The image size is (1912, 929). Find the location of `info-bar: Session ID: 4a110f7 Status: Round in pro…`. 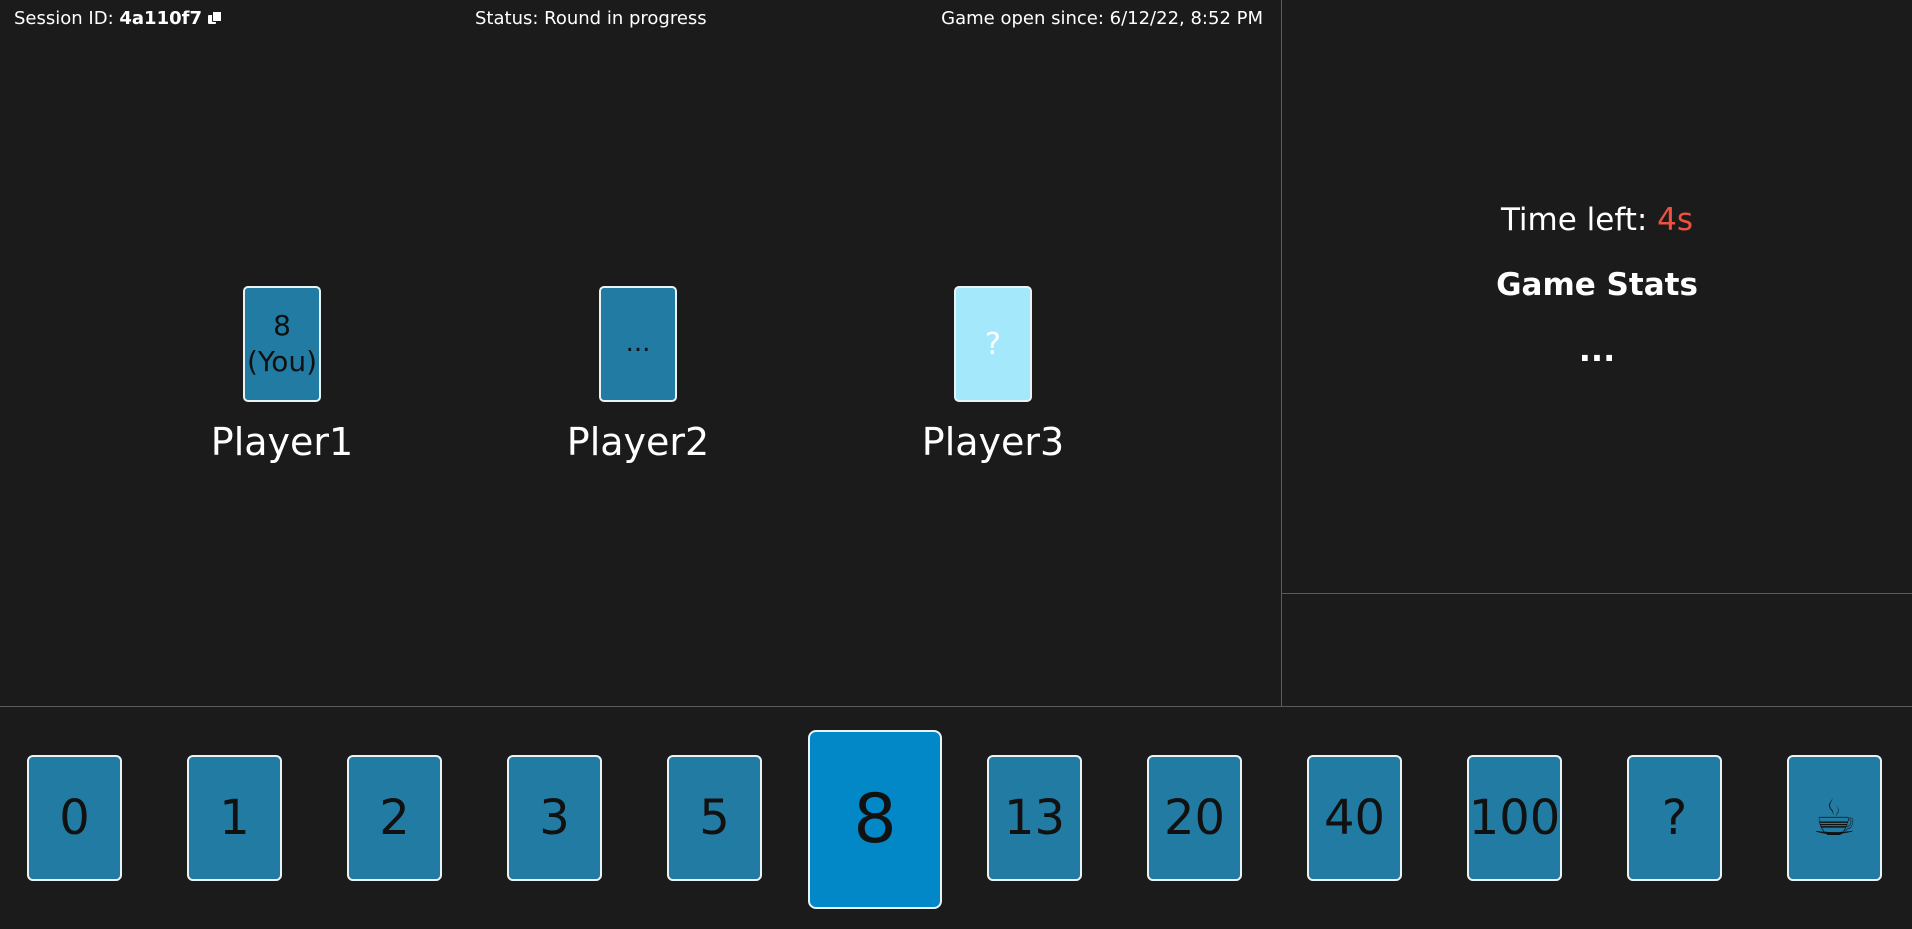

info-bar: Session ID: 4a110f7 Status: Round in pro… is located at coordinates (638, 19).